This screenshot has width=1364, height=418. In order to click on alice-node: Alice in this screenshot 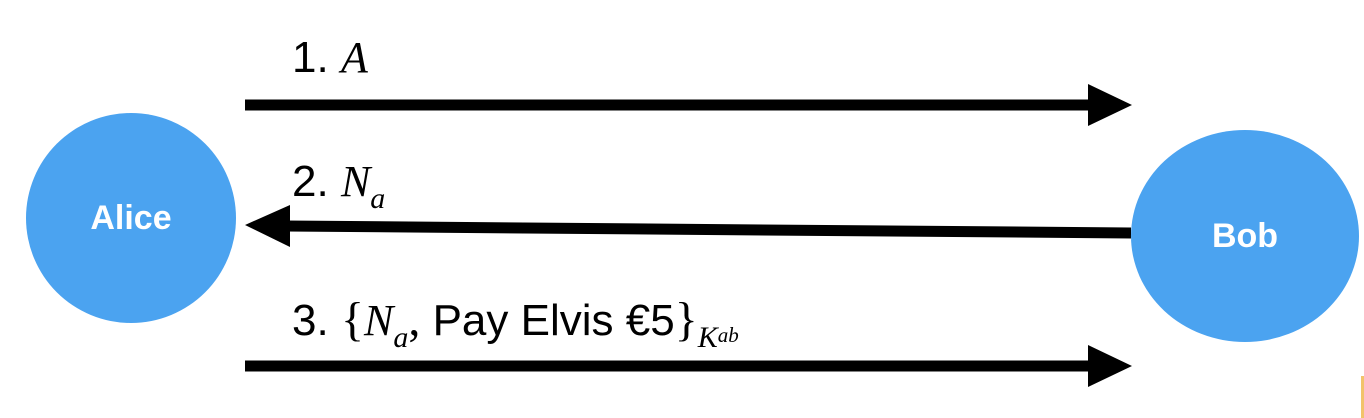, I will do `click(131, 218)`.